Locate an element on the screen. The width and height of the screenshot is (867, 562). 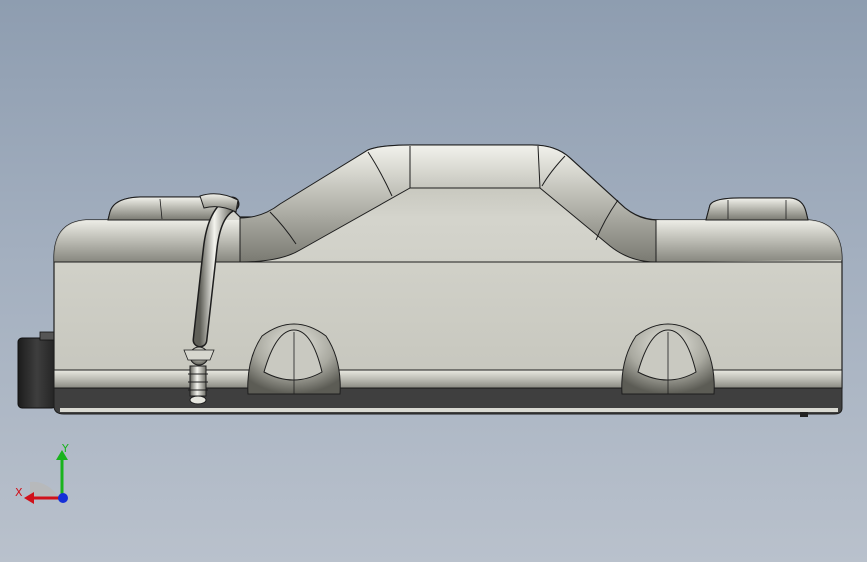
z-axis-dot is located at coordinates (63, 498).